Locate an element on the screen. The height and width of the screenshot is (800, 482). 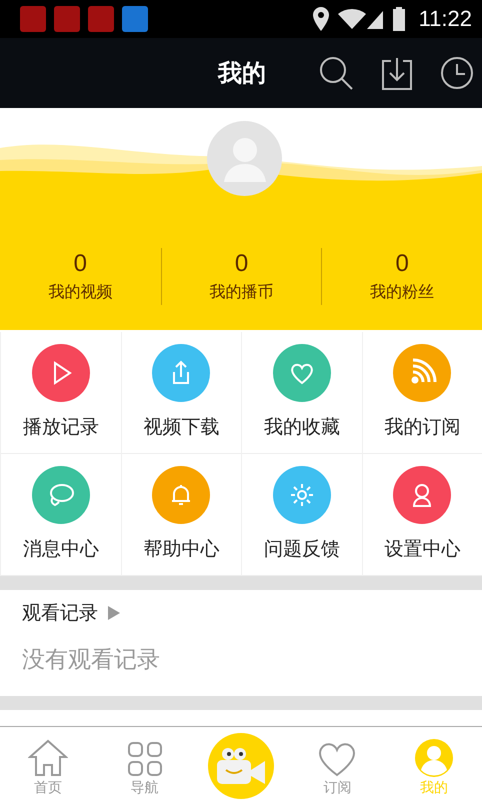
stat-label: 我的视频 is located at coordinates (80, 292).